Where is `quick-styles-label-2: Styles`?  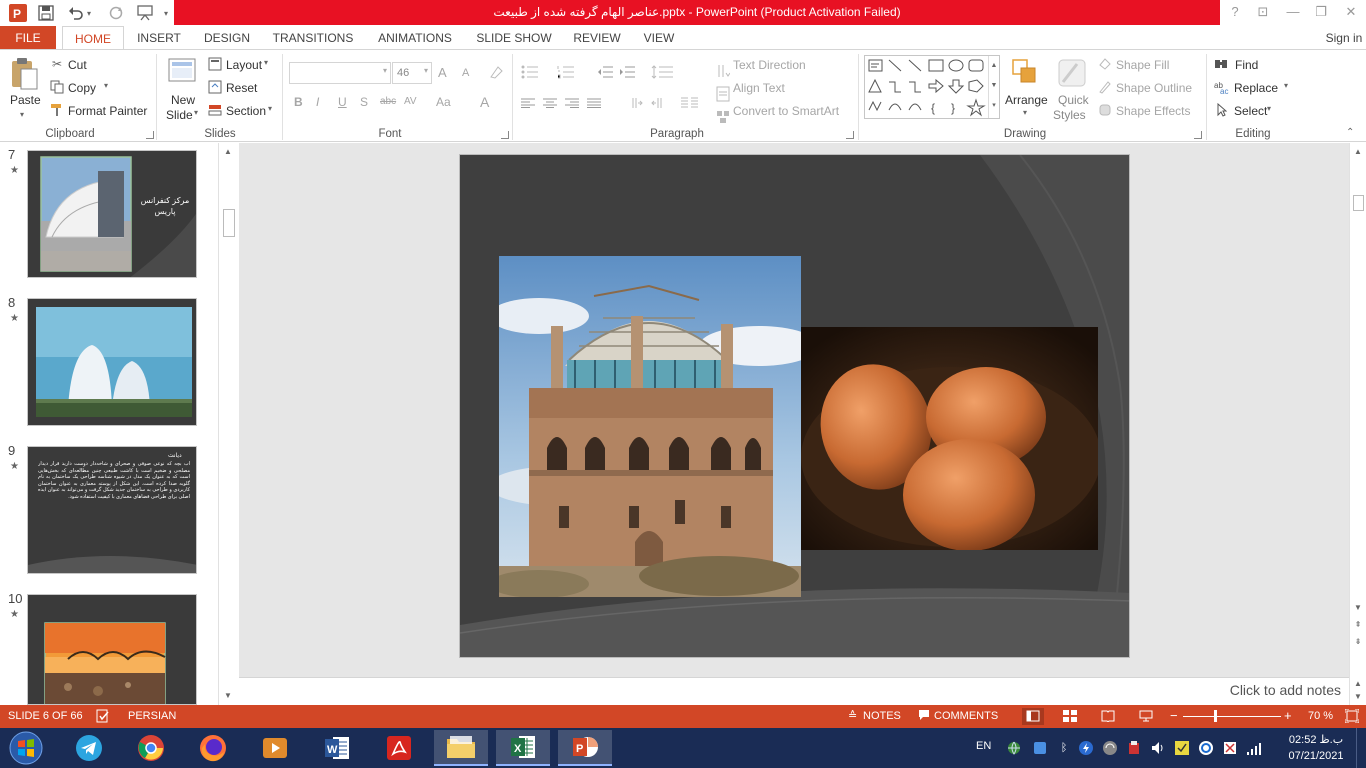 quick-styles-label-2: Styles is located at coordinates (1069, 115).